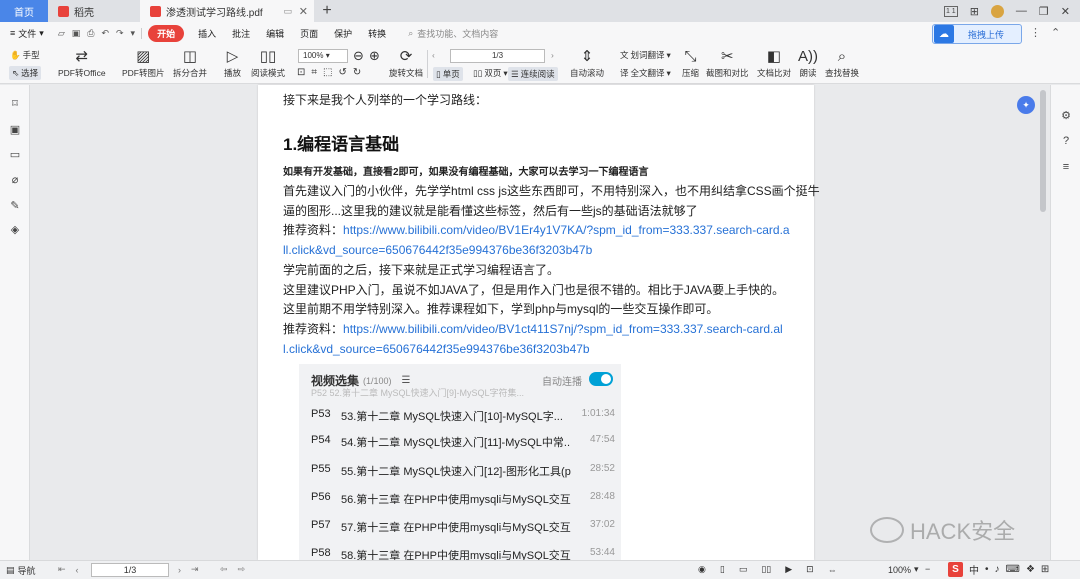 The width and height of the screenshot is (1080, 579). Describe the element at coordinates (645, 55) in the screenshot. I see `word-translate-button: 文划词翻译 ▾` at that location.